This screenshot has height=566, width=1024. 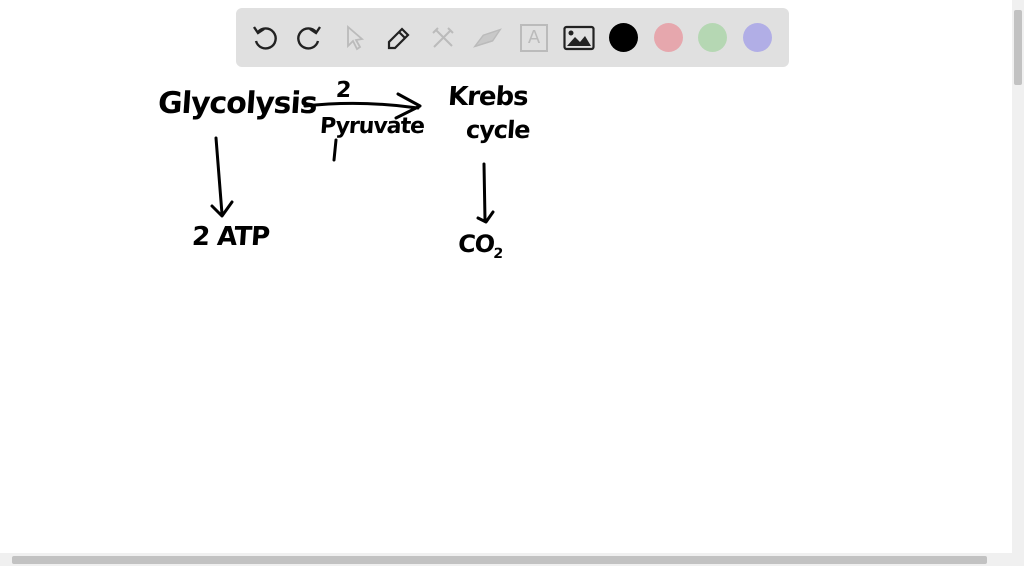 What do you see at coordinates (757, 37) in the screenshot?
I see `color-swatch-purple` at bounding box center [757, 37].